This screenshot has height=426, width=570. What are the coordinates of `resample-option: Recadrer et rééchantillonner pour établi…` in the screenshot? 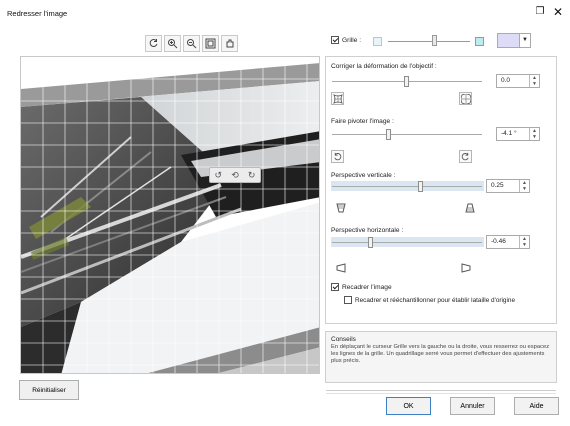 It's located at (429, 300).